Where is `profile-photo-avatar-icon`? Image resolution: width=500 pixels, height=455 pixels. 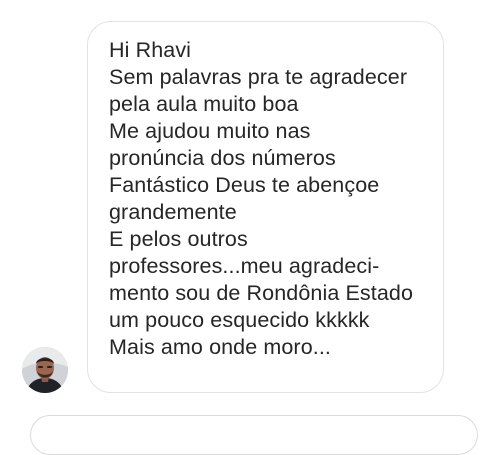 profile-photo-avatar-icon is located at coordinates (45, 370).